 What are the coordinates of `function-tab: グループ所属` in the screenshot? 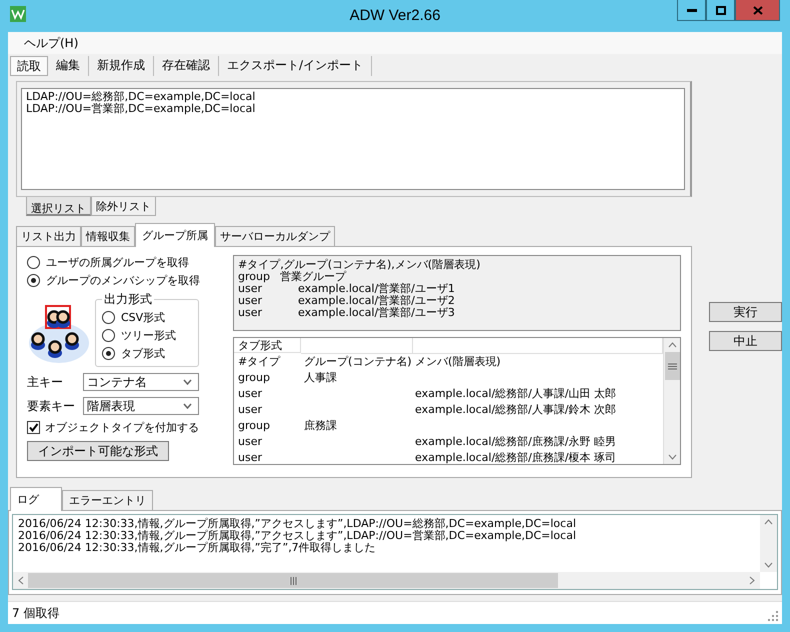 It's located at (175, 235).